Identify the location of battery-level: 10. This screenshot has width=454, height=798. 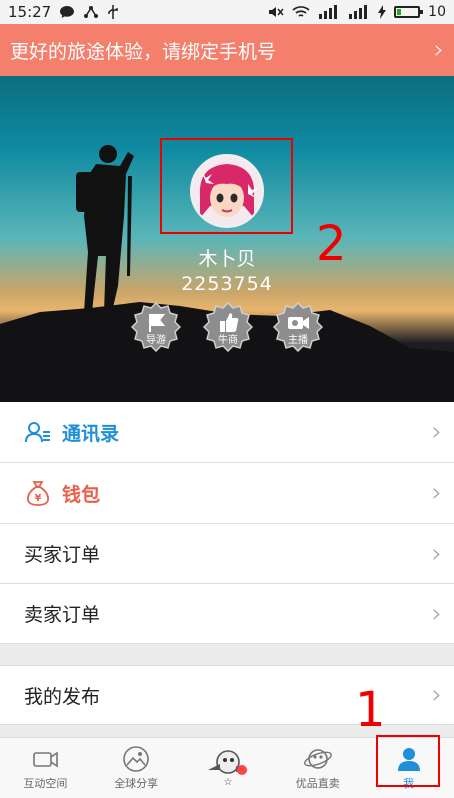
(437, 12).